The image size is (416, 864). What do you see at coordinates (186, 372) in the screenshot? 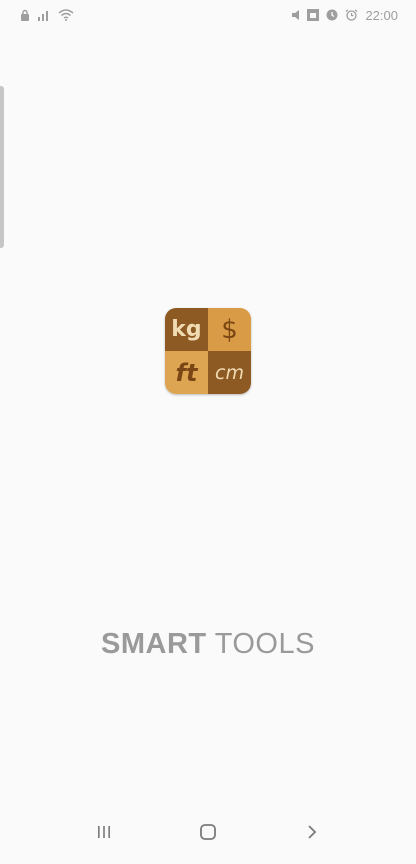
I see `logo-cell-ft: ft` at bounding box center [186, 372].